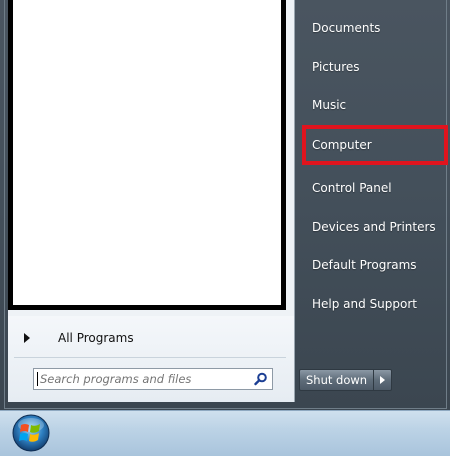  I want to click on right-item-default-programs: Default Programs, so click(372, 265).